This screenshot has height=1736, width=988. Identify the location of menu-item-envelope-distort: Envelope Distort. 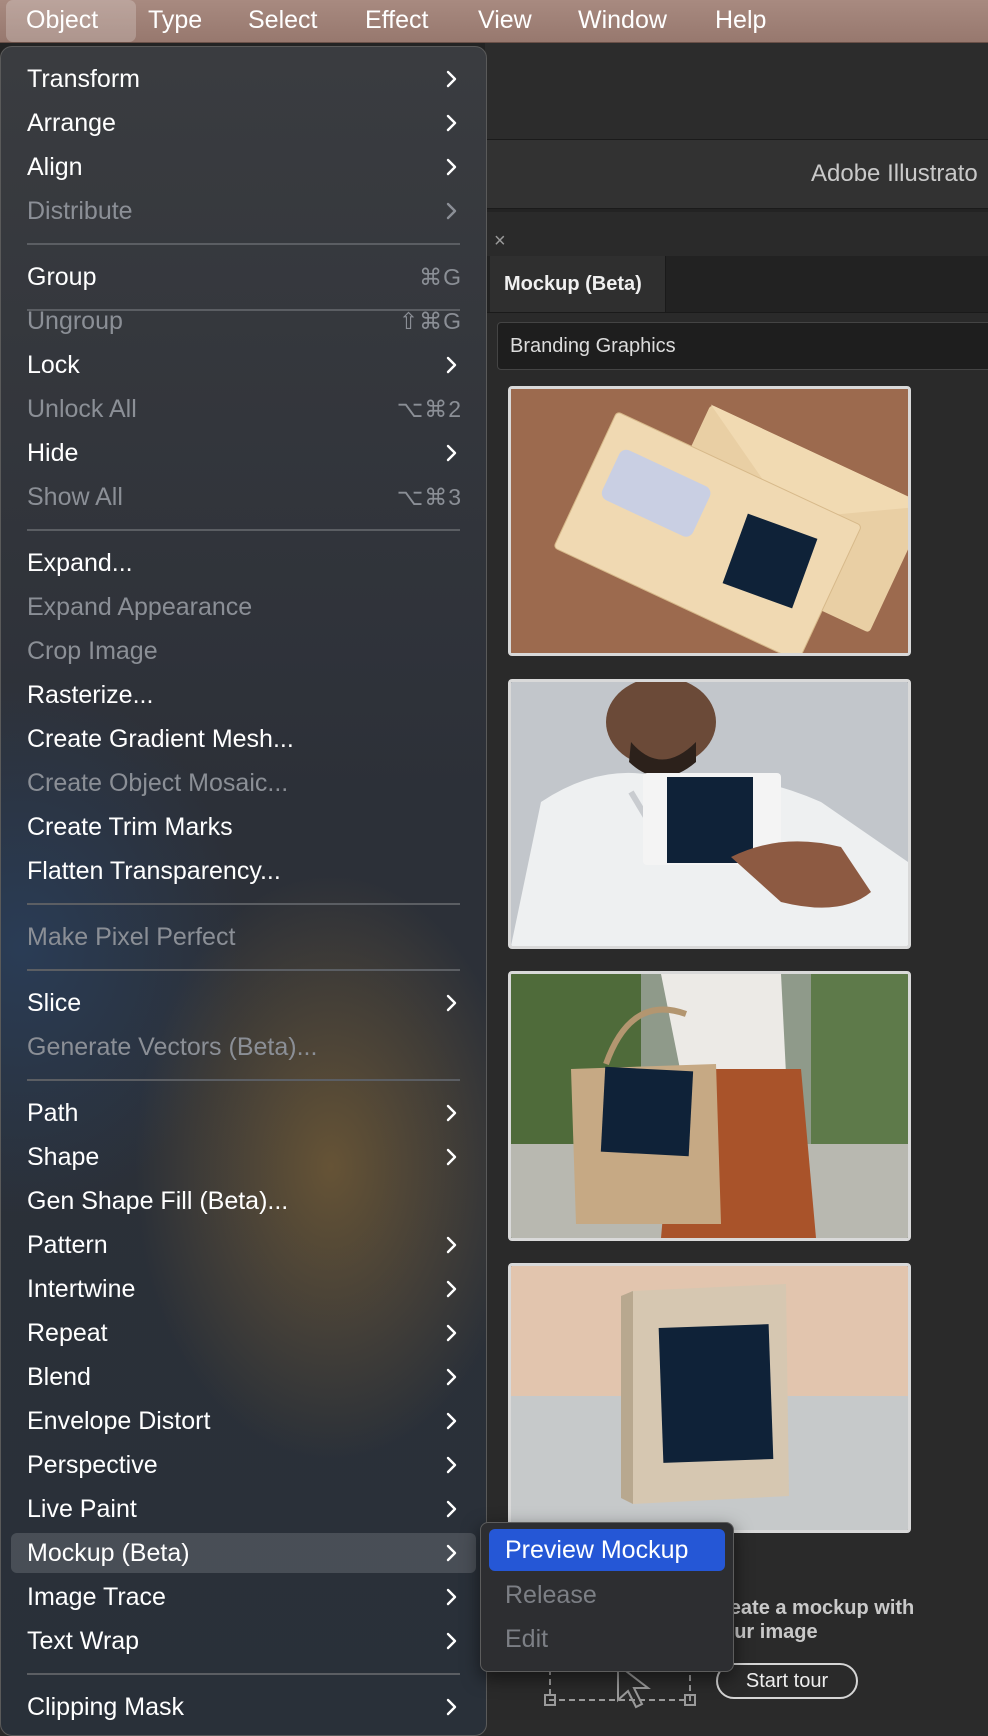
(243, 1421).